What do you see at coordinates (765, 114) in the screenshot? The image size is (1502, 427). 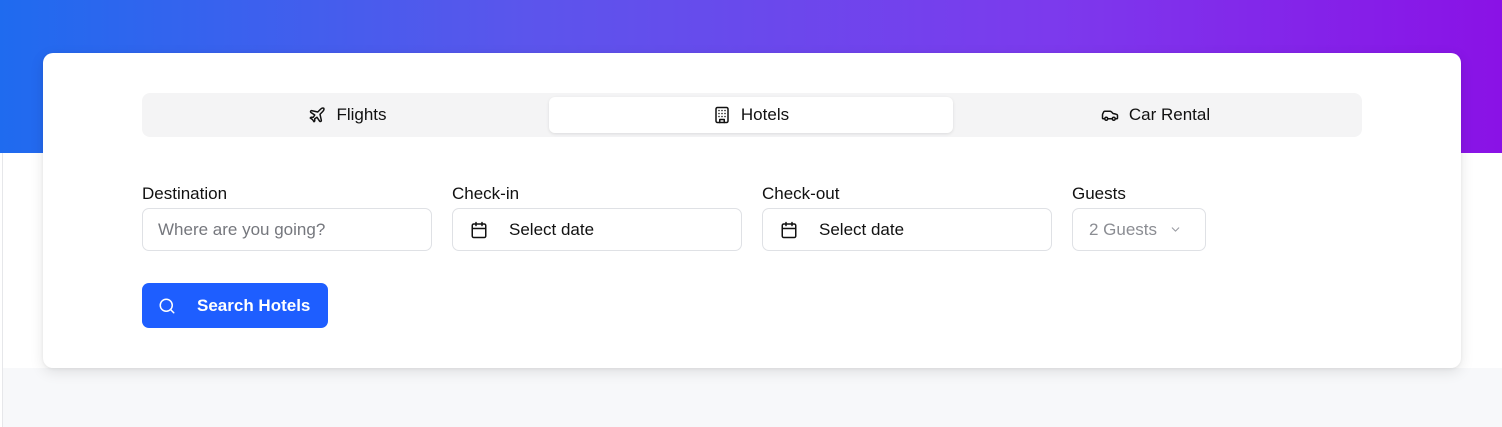 I see `tab-hotels-label: Hotels` at bounding box center [765, 114].